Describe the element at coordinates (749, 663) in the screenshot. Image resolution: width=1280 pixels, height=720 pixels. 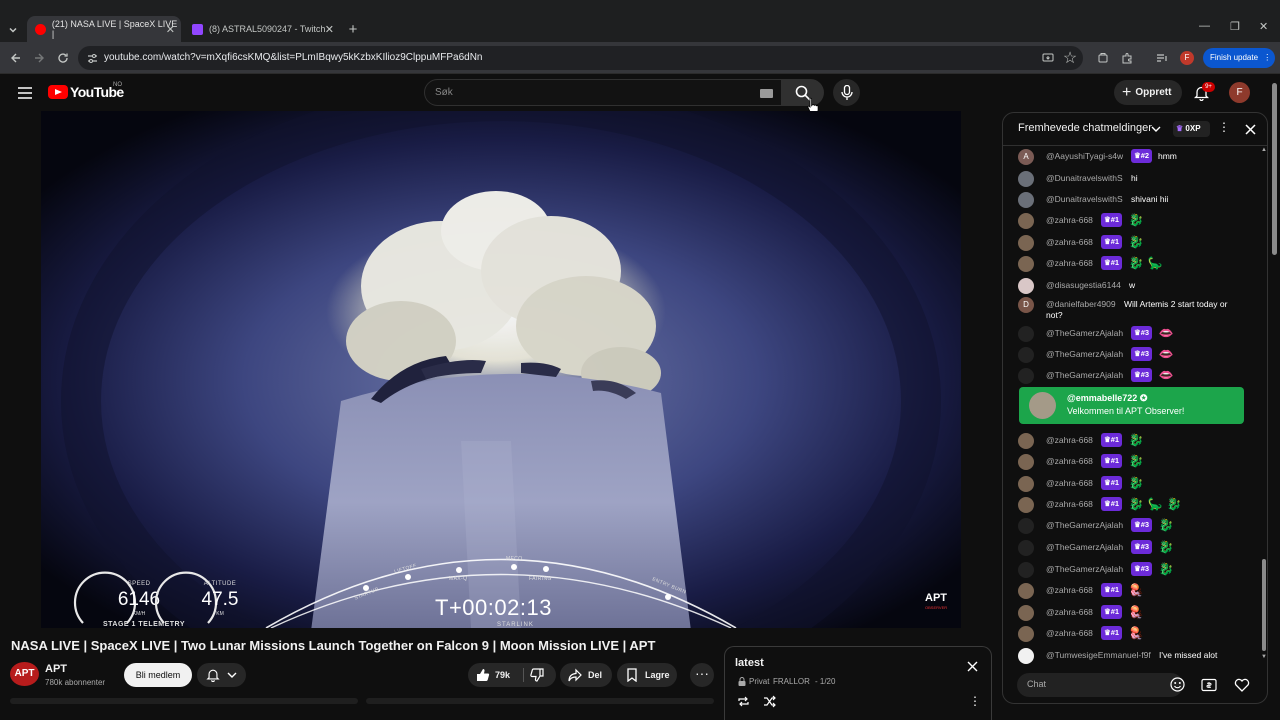
I see `playlist-title: latest` at that location.